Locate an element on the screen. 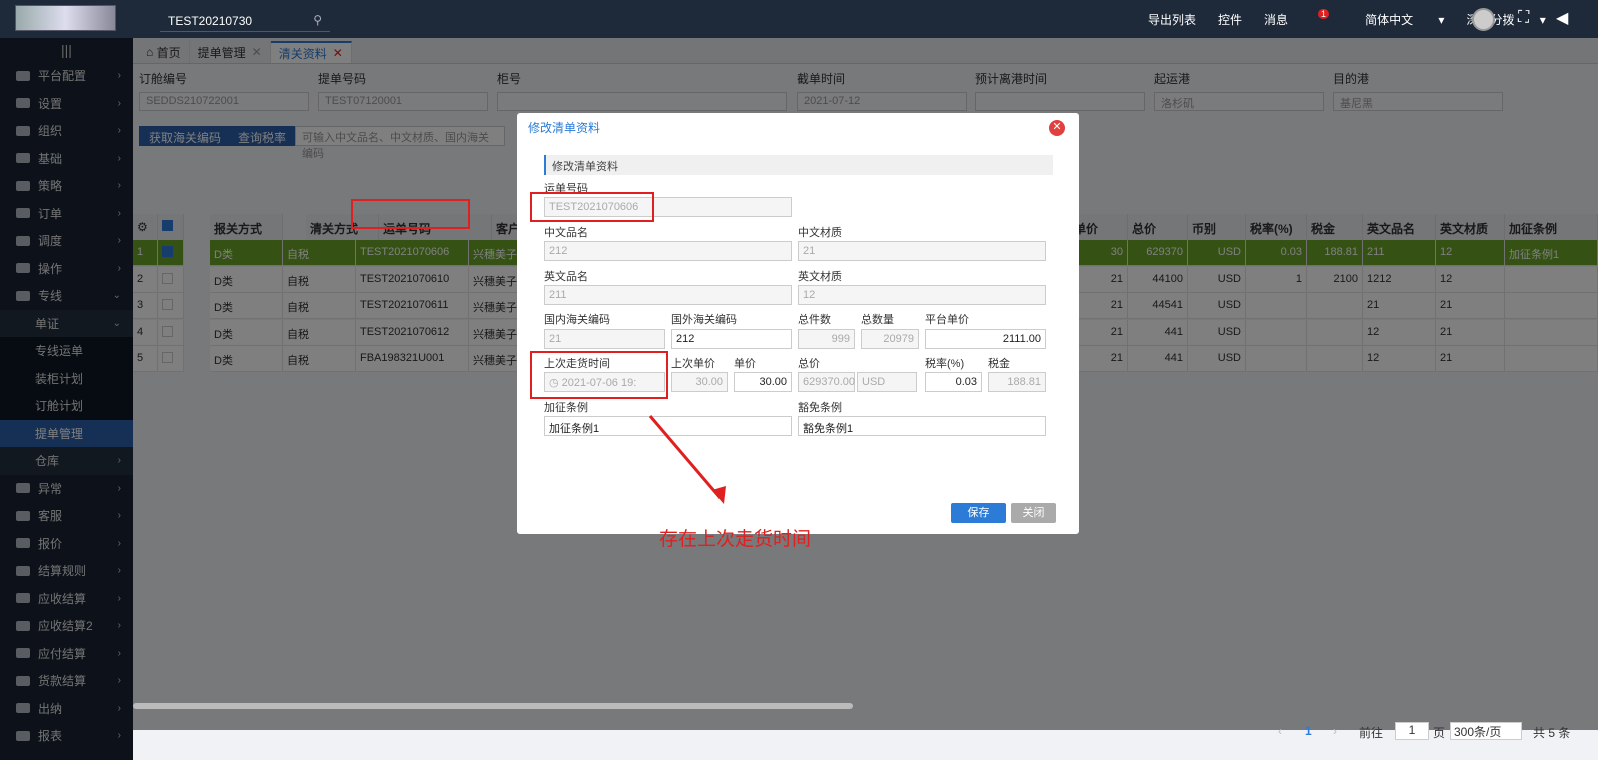 The height and width of the screenshot is (760, 1598). total-price-label: 总价 is located at coordinates (809, 364).